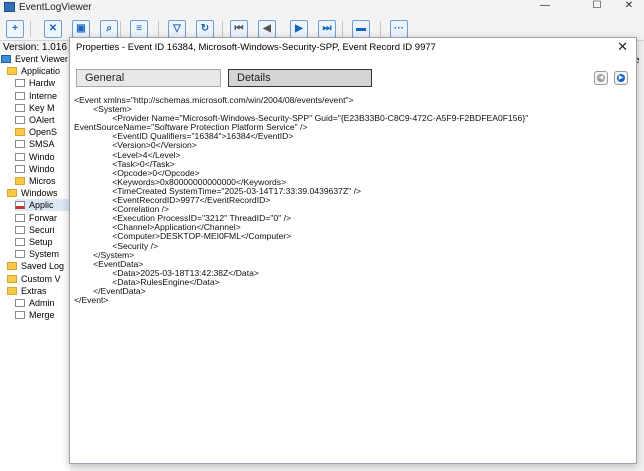  I want to click on previous-event-button: ◀, so click(601, 78).